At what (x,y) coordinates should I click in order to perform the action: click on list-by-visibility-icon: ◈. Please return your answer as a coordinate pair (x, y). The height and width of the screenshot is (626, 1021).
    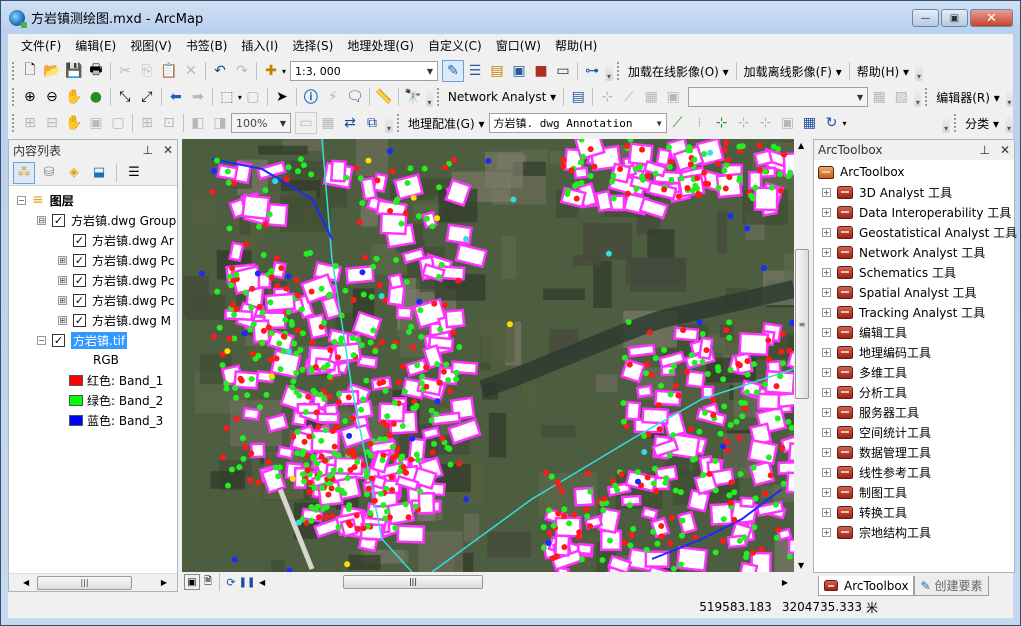
    Looking at the image, I should click on (74, 173).